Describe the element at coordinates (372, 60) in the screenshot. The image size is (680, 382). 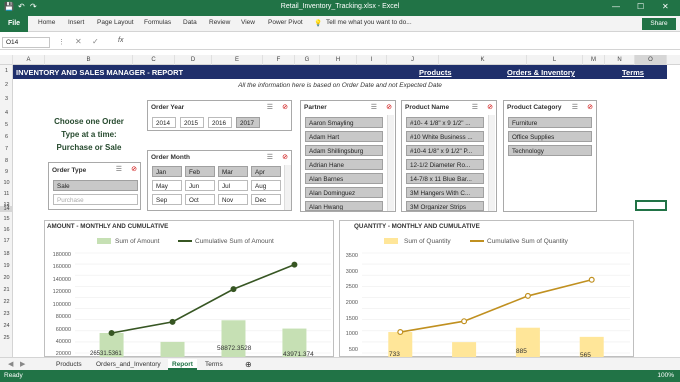
I see `column-header: I` at that location.